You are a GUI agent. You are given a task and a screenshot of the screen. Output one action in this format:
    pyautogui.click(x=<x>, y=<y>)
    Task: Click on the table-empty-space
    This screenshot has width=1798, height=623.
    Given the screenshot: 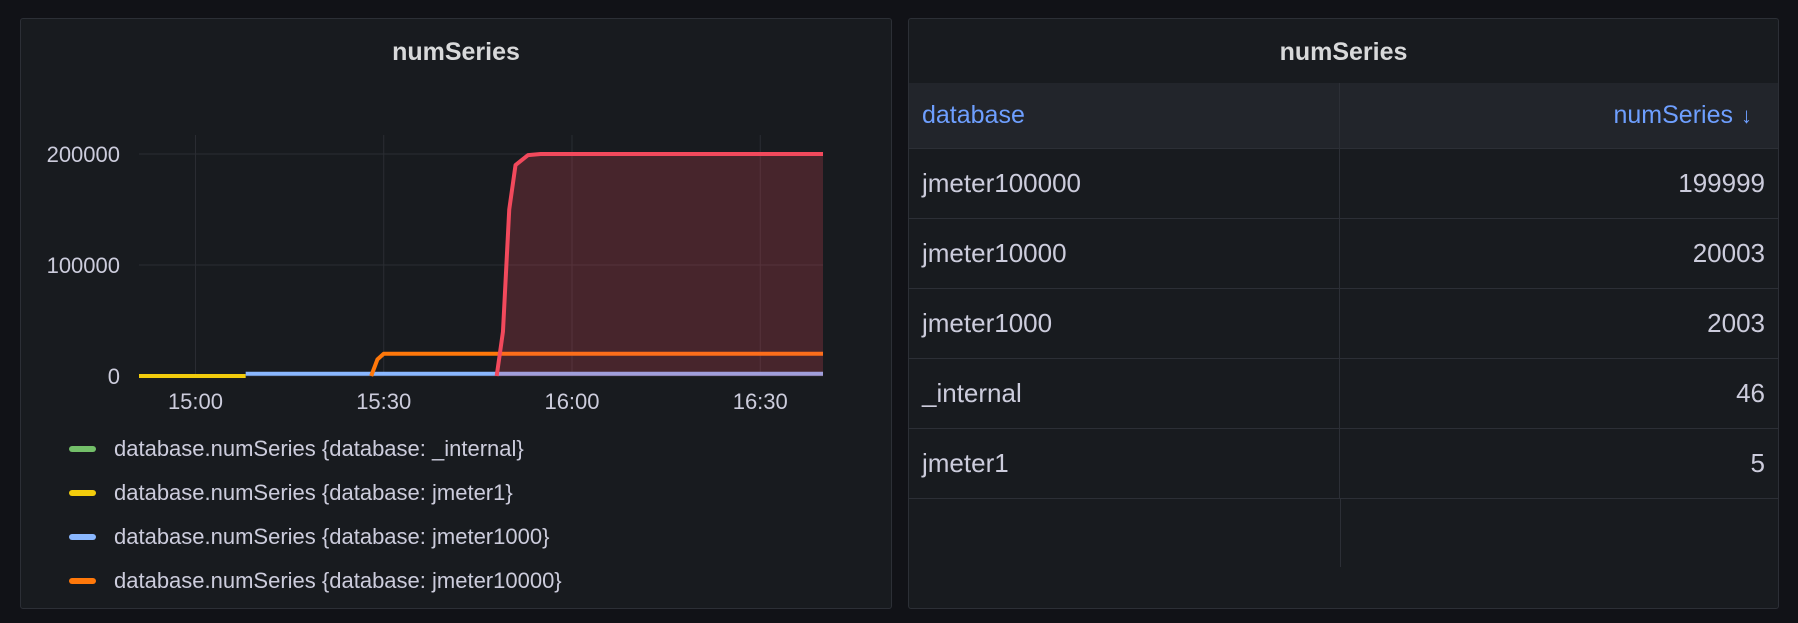 What is the action you would take?
    pyautogui.click(x=1343, y=533)
    